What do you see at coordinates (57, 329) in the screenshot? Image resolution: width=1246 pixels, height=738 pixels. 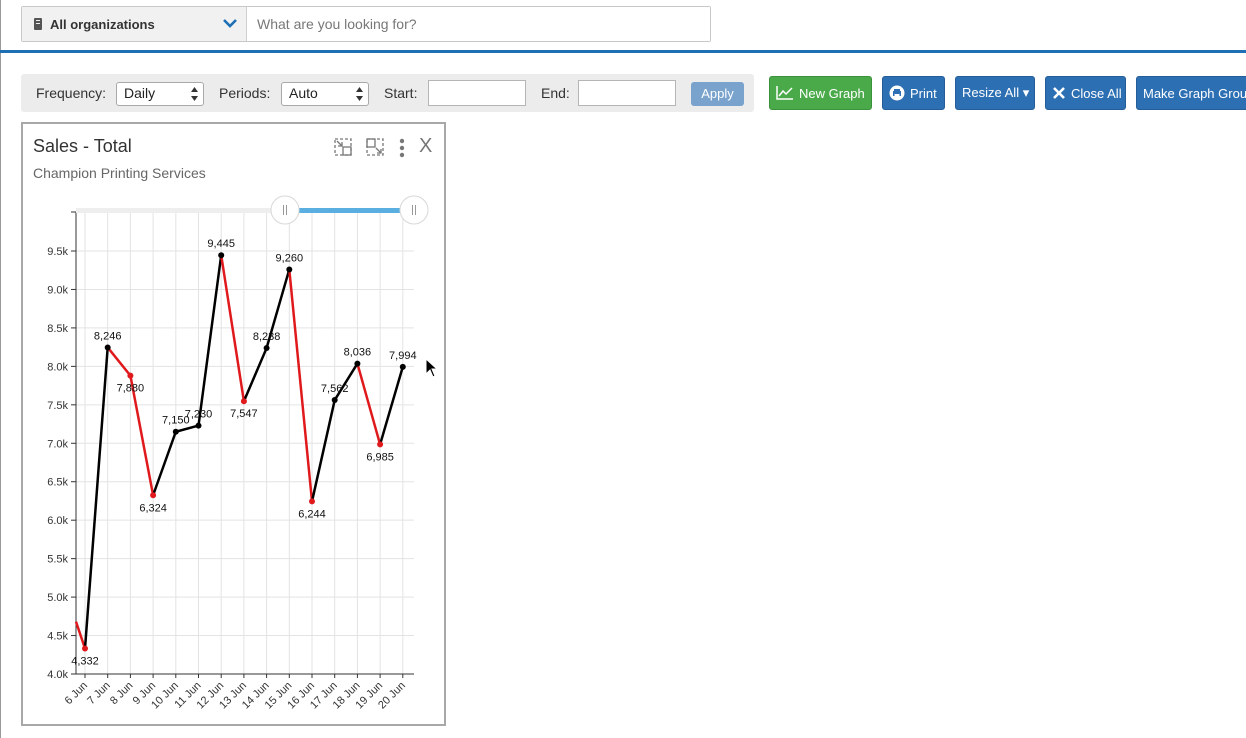 I see `y-tick-label: 8.5k` at bounding box center [57, 329].